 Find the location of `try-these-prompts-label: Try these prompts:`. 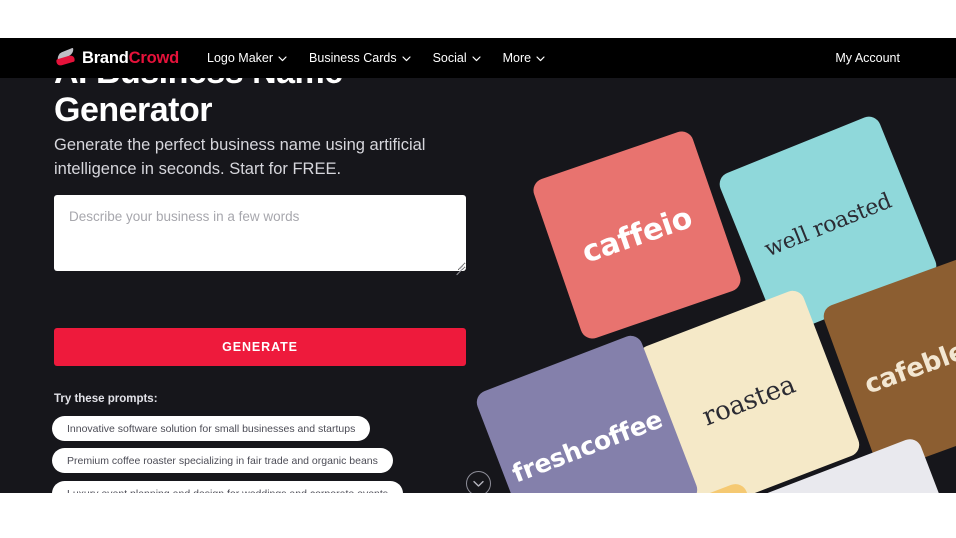

try-these-prompts-label: Try these prompts: is located at coordinates (106, 399).